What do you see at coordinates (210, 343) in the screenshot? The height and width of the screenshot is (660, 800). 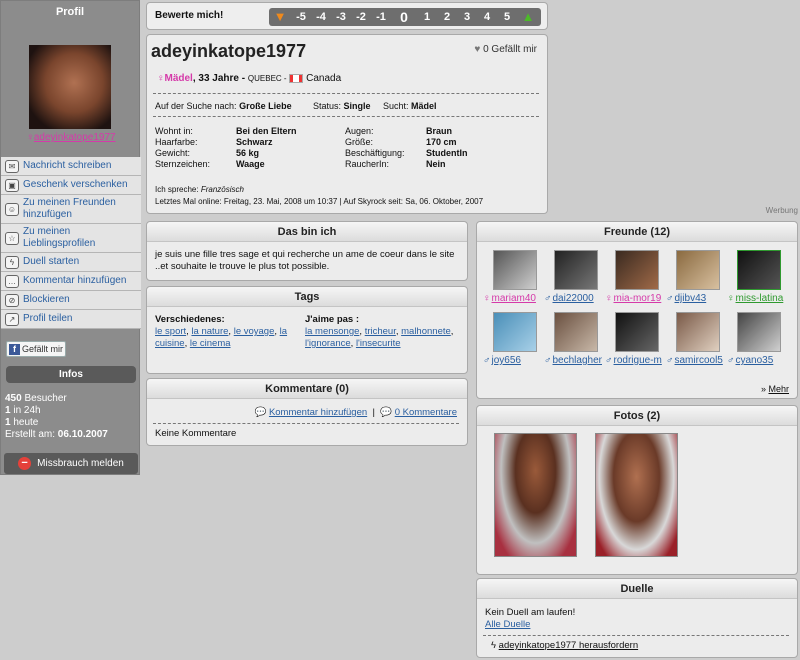 I see `tag-link: le cinema` at bounding box center [210, 343].